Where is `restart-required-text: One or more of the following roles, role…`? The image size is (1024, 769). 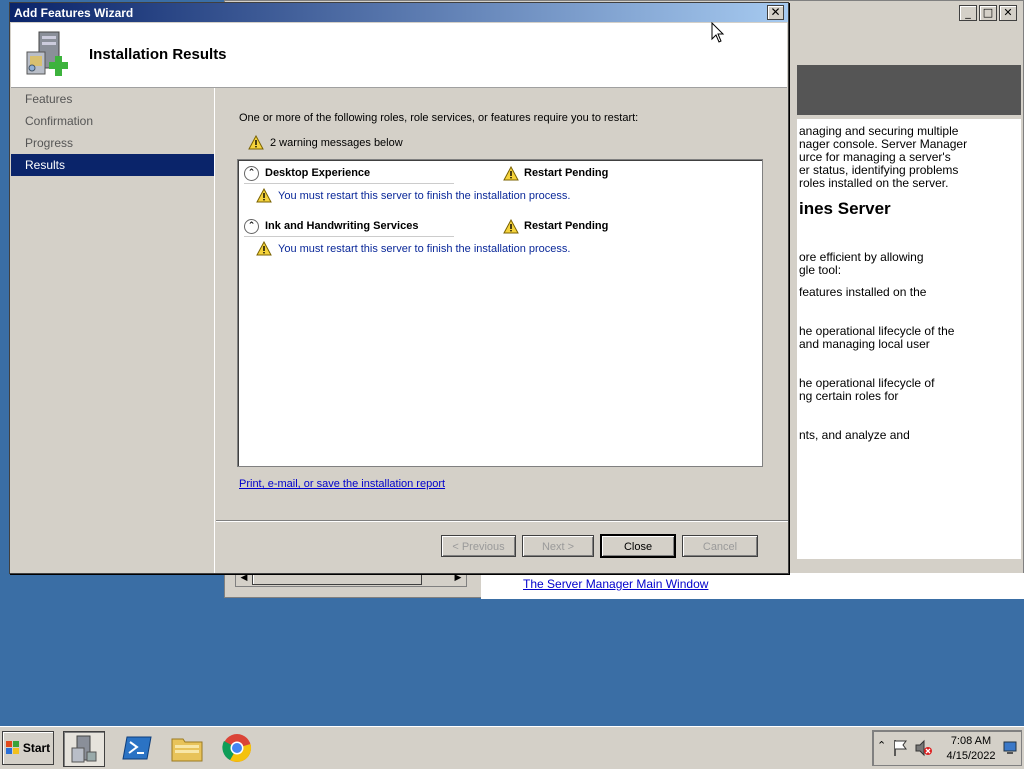
restart-required-text: One or more of the following roles, role… is located at coordinates (439, 118).